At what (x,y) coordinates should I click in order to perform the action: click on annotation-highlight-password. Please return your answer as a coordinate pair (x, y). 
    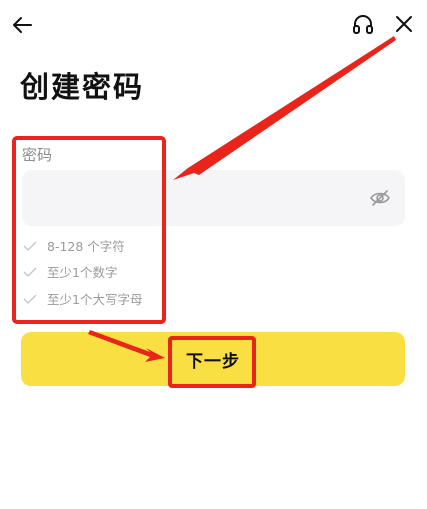
    Looking at the image, I should click on (89, 230).